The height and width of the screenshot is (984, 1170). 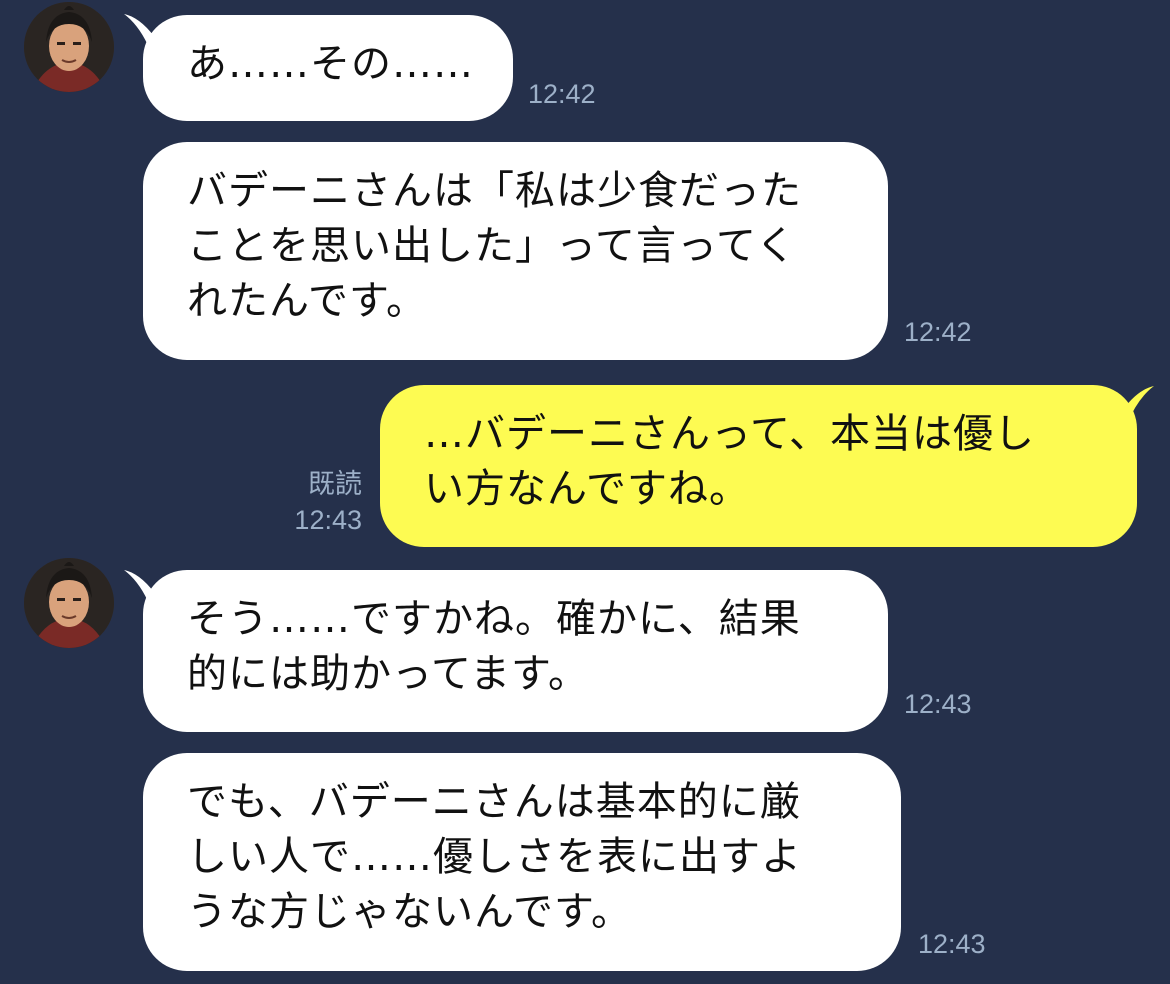 What do you see at coordinates (492, 246) in the screenshot?
I see `message-text-line: ことを思い出した」って言ってく` at bounding box center [492, 246].